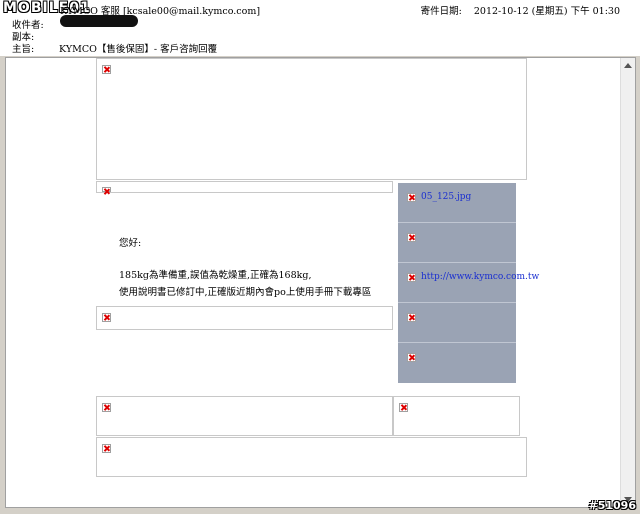 This screenshot has width=640, height=514. Describe the element at coordinates (627, 282) in the screenshot. I see `vertical-scrollbar` at that location.